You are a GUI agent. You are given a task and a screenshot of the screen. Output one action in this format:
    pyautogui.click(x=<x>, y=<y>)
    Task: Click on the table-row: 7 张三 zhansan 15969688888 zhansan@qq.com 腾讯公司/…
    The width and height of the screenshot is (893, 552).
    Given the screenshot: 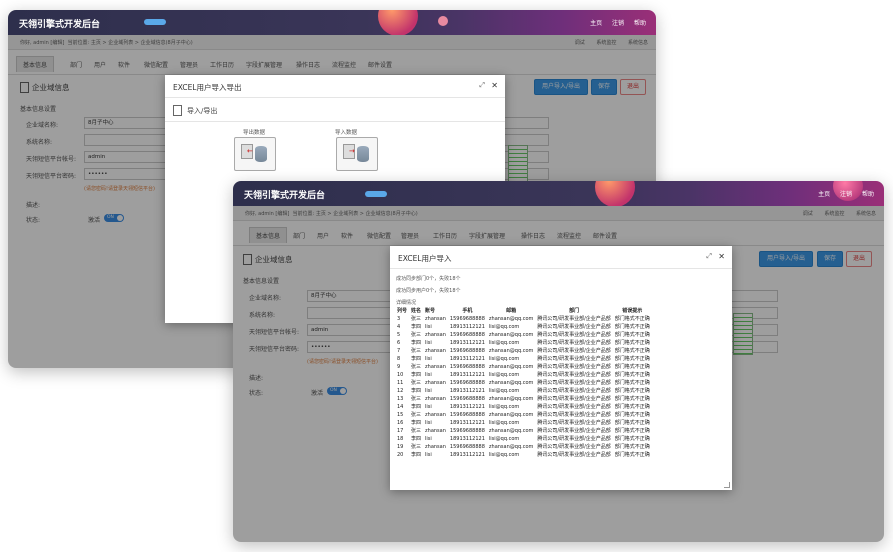 What is the action you would take?
    pyautogui.click(x=523, y=351)
    